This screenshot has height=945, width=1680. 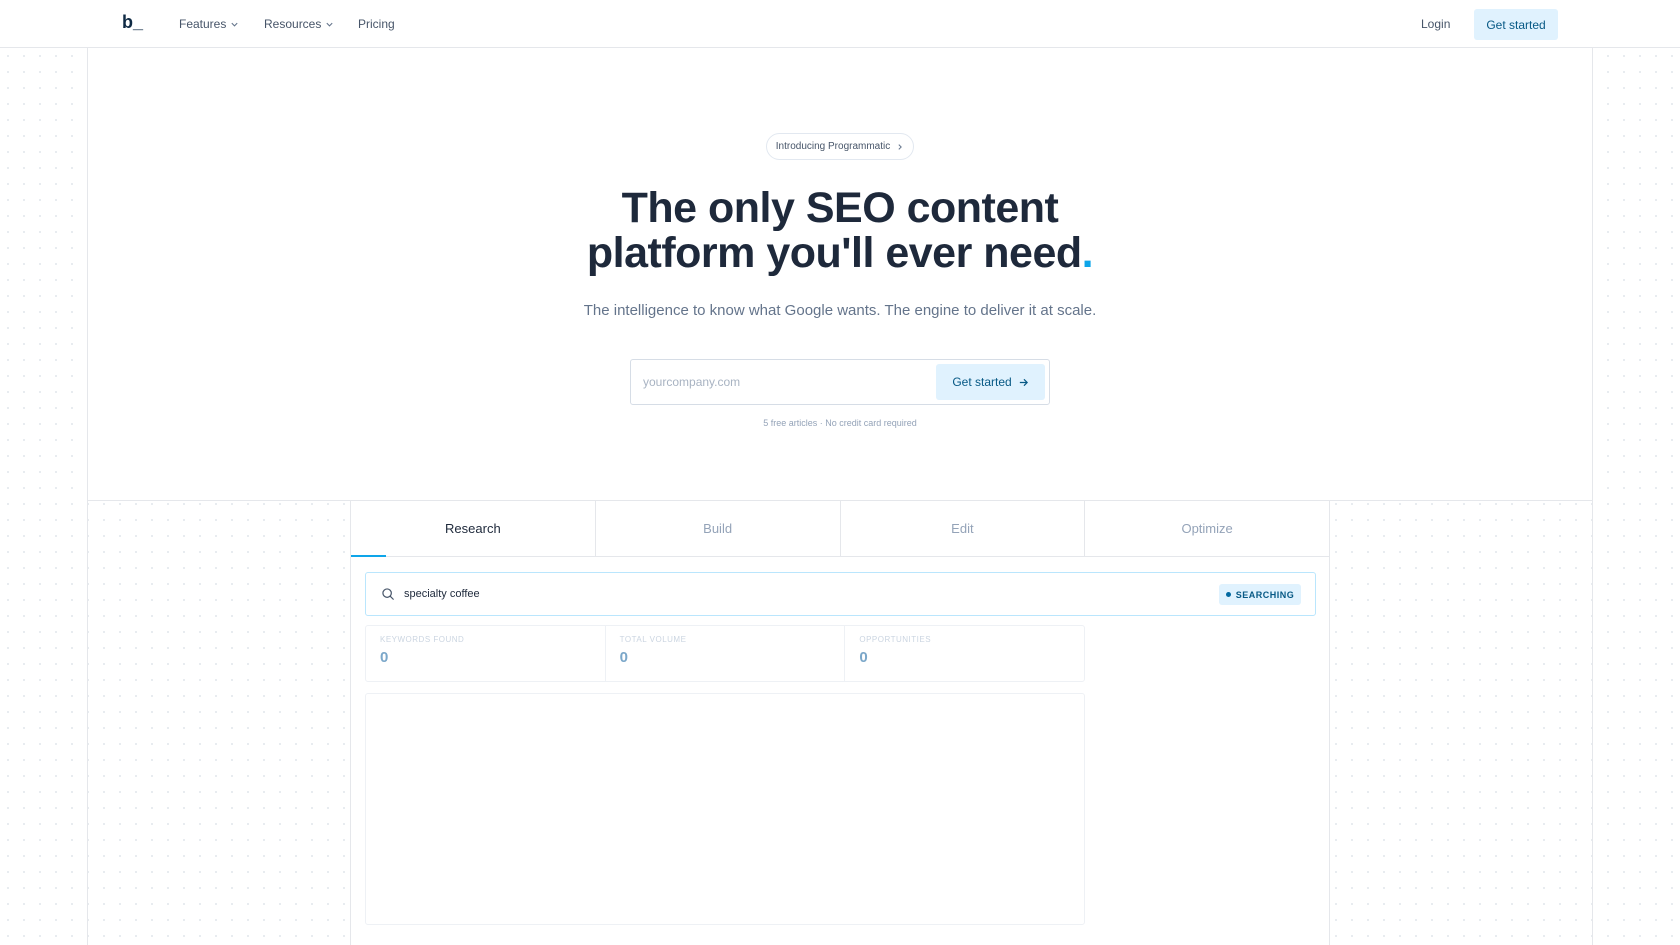 I want to click on website-input, so click(x=783, y=382).